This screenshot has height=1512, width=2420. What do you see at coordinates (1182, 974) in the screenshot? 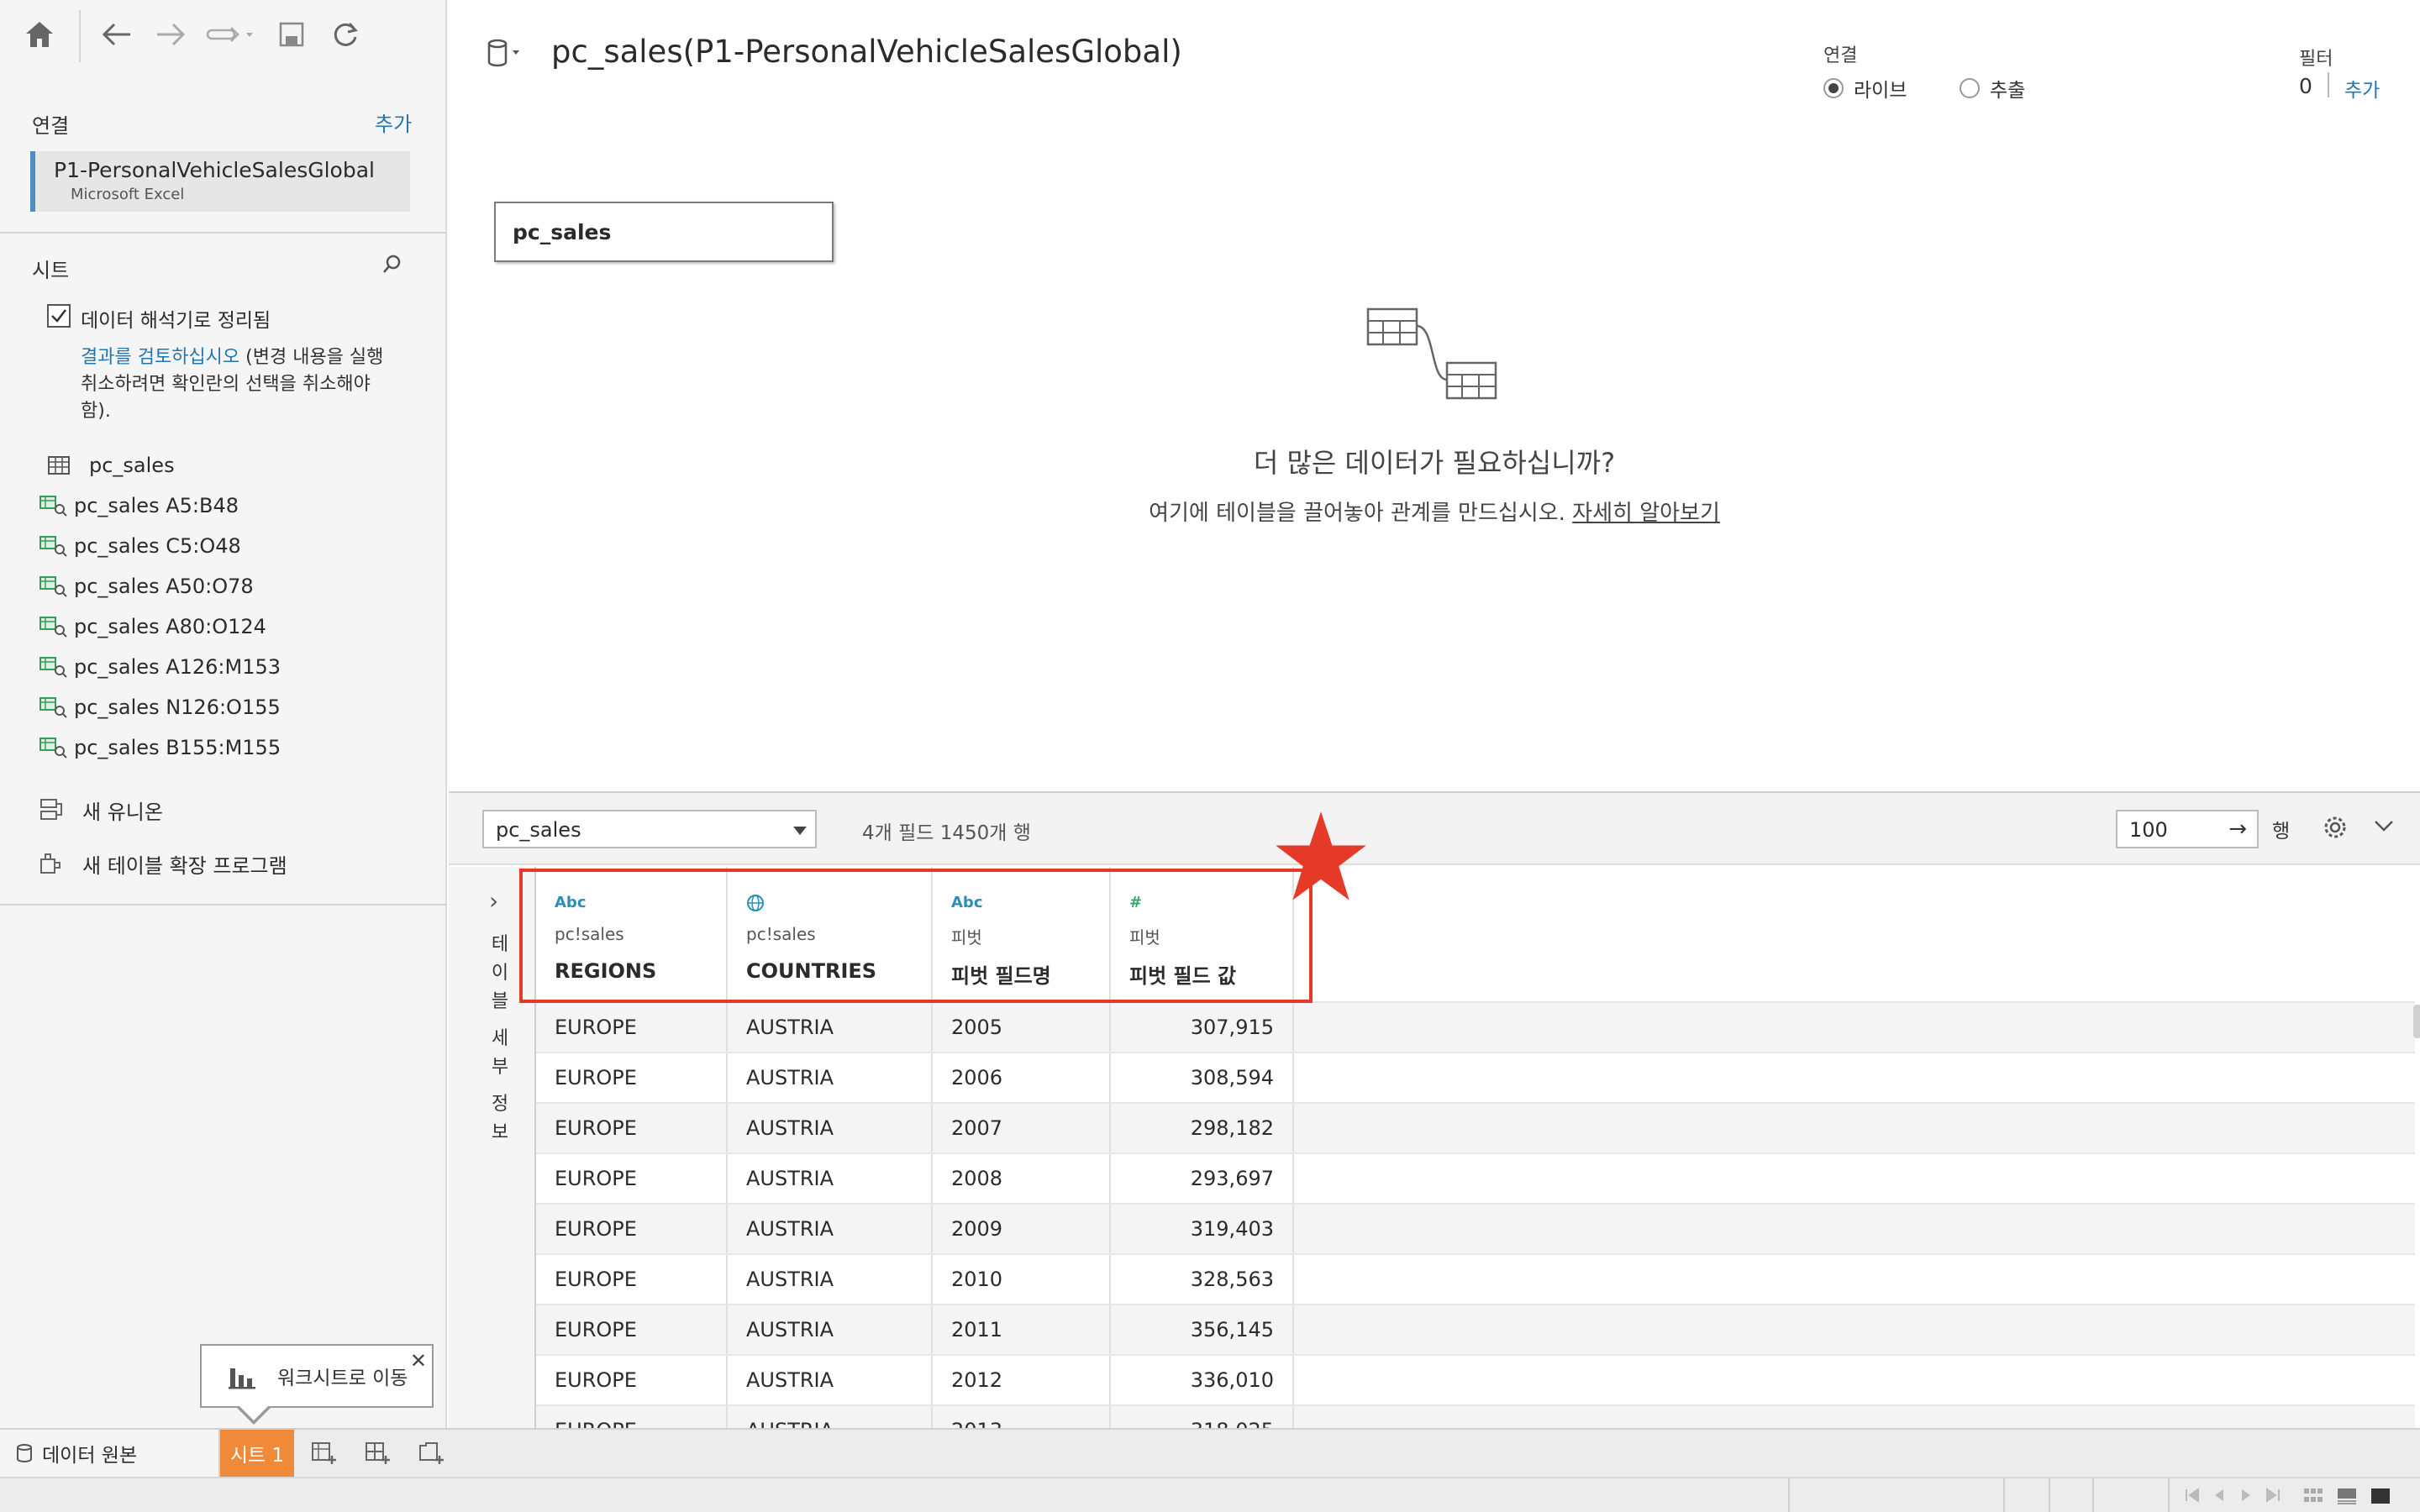
I see `column-name: 피벗 필드 값` at bounding box center [1182, 974].